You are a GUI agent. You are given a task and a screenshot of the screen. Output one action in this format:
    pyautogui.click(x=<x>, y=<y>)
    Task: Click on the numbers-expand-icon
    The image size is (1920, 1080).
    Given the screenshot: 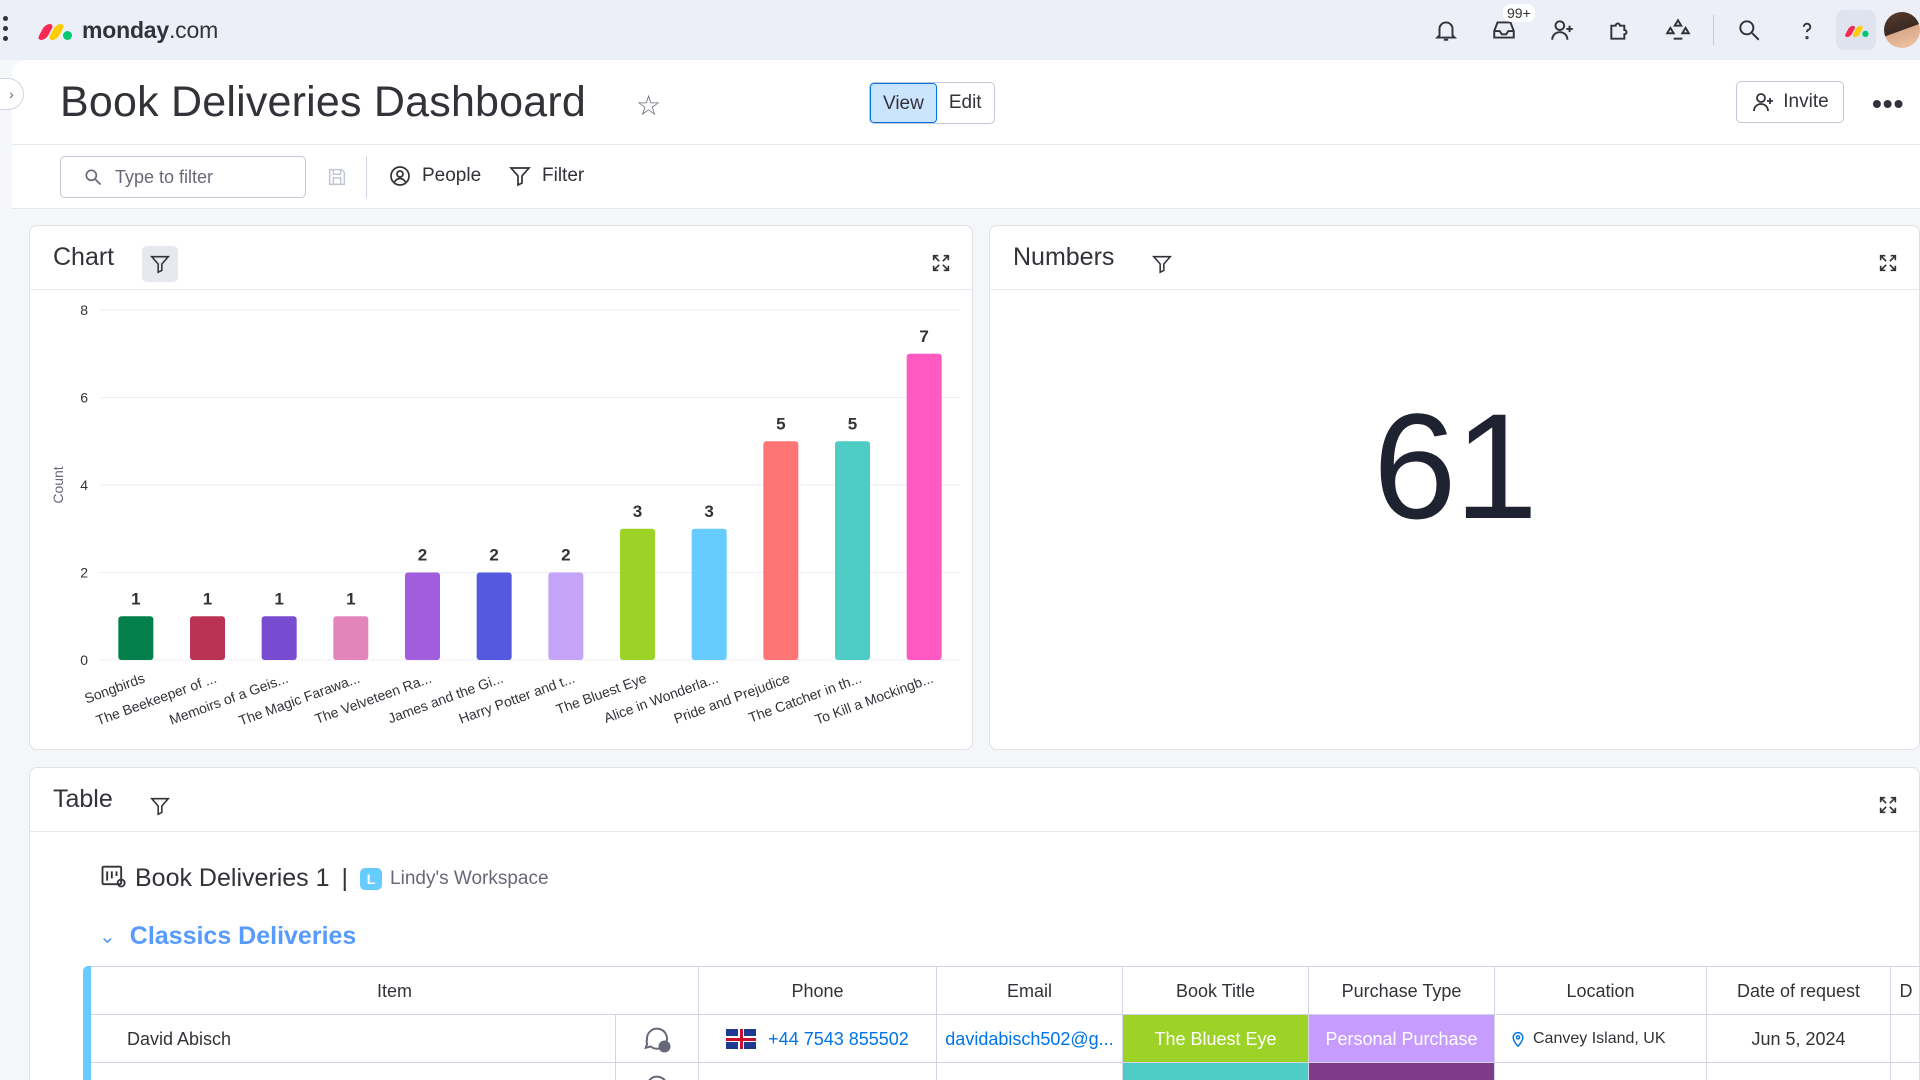 What is the action you would take?
    pyautogui.click(x=1888, y=263)
    